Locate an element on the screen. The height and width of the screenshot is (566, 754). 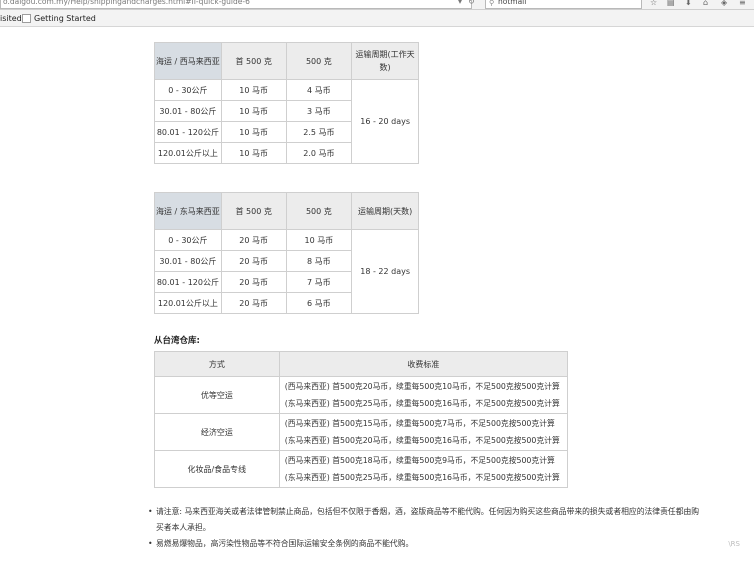
bookmark-most-visited: isited is located at coordinates (11, 18).